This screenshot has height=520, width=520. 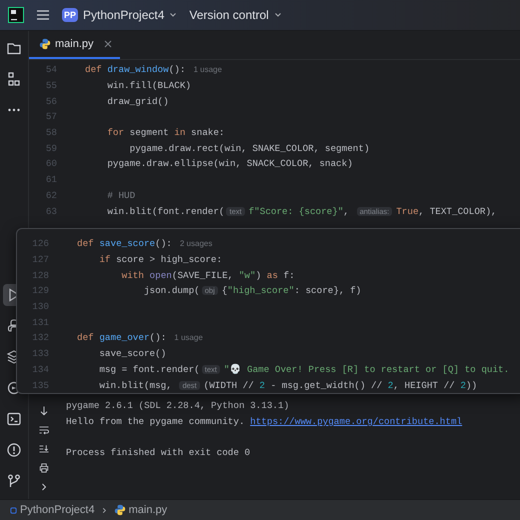 What do you see at coordinates (141, 510) in the screenshot?
I see `breadcrumb-item: main.py` at bounding box center [141, 510].